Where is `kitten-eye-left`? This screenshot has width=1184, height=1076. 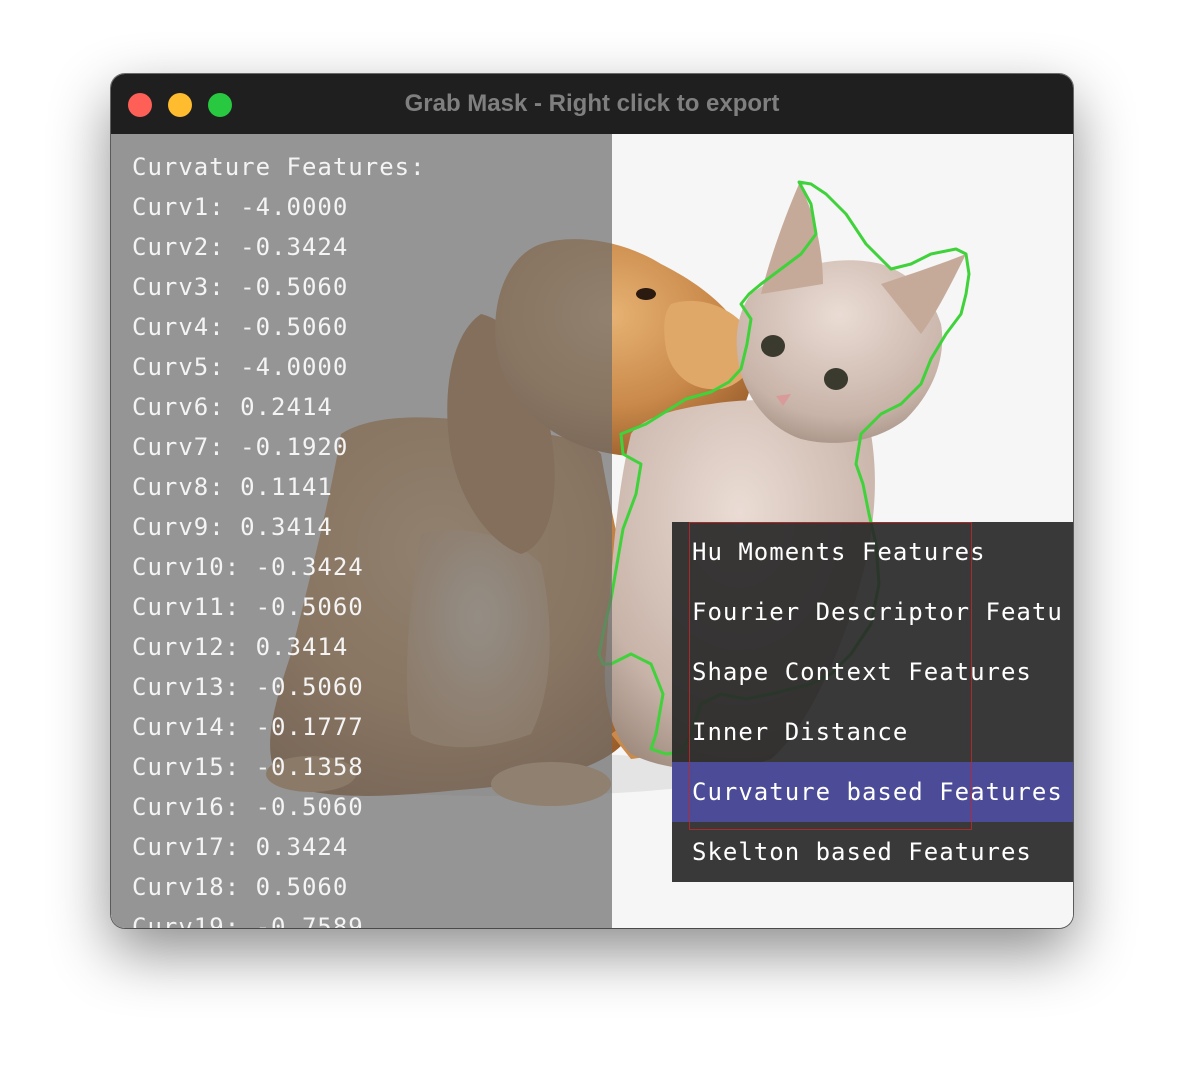 kitten-eye-left is located at coordinates (773, 346).